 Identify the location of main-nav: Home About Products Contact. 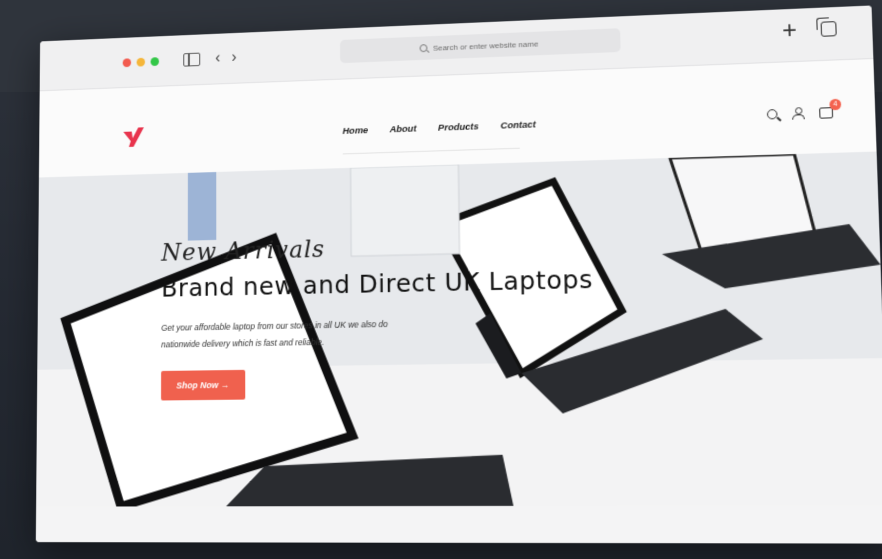
(439, 127).